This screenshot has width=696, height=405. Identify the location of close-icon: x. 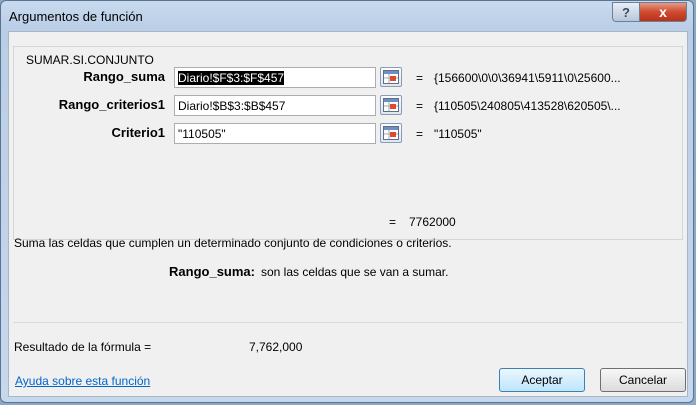
(663, 12).